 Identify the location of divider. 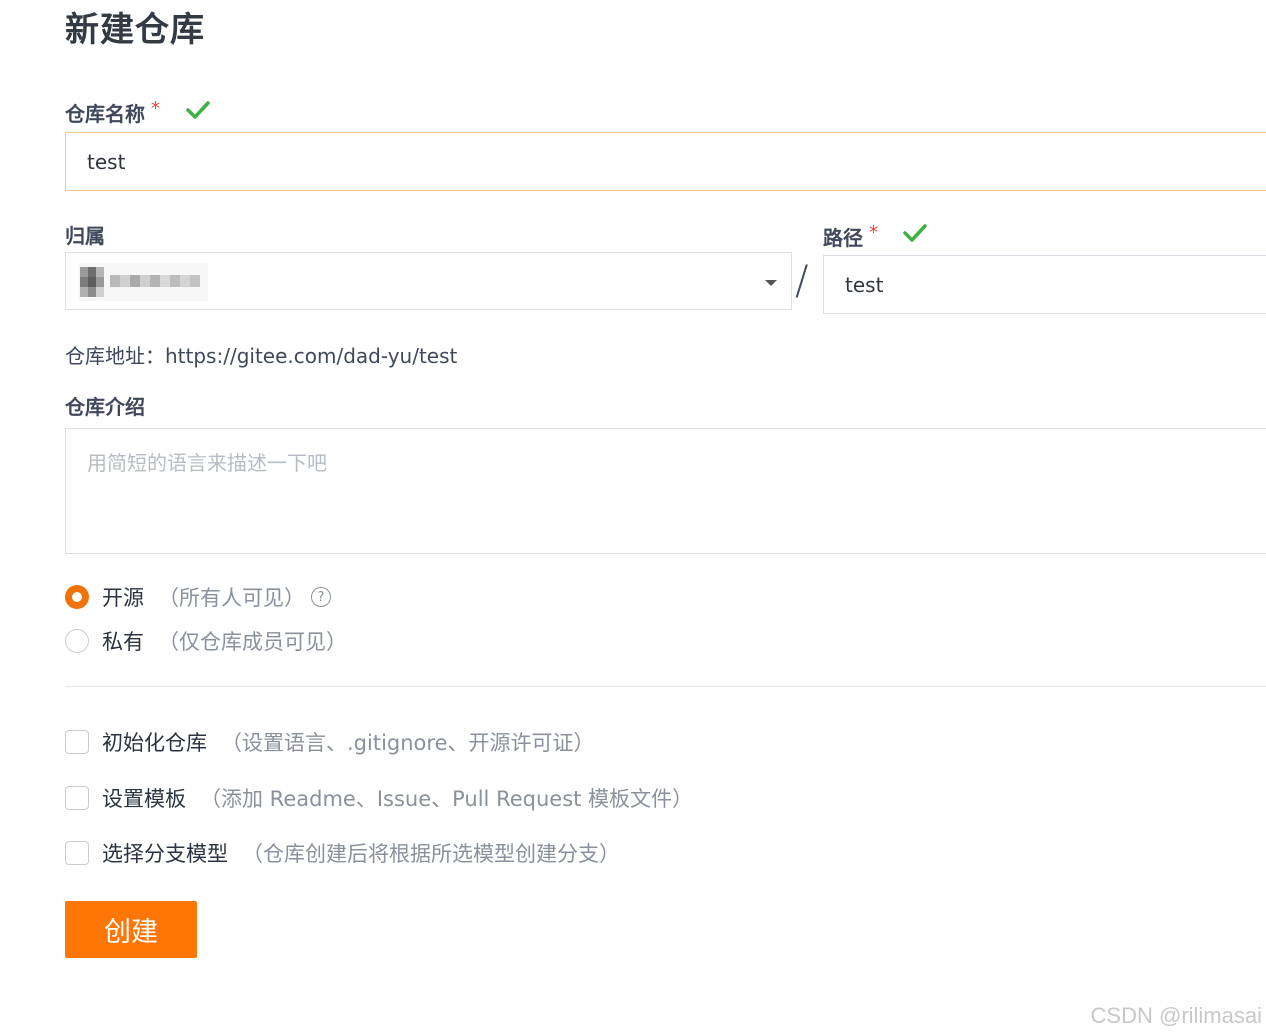
(665, 686).